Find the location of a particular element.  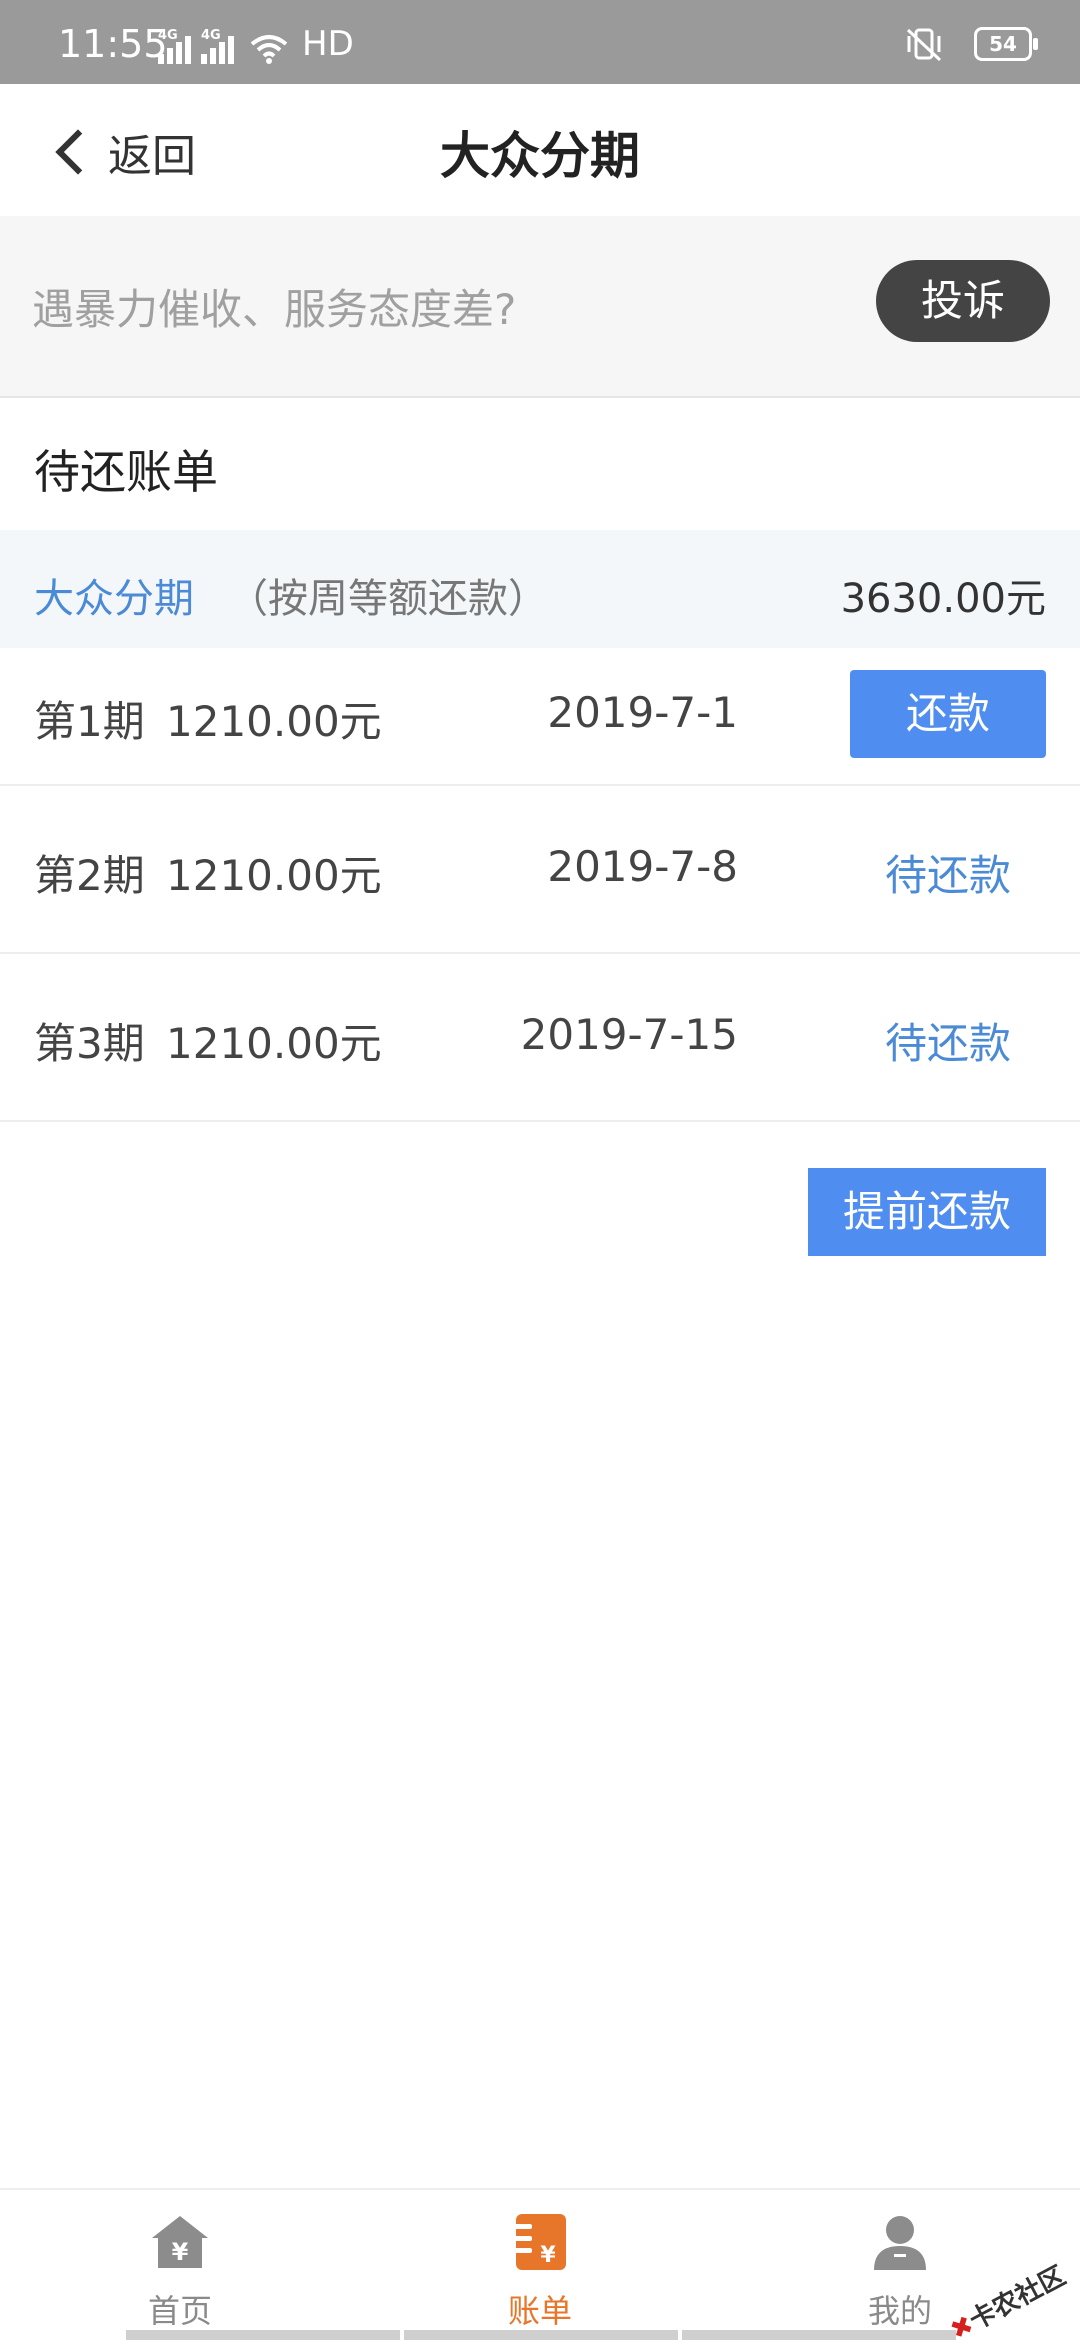

installment-row: 第1期 1210.00元 2019-7-1 还款 is located at coordinates (540, 717).